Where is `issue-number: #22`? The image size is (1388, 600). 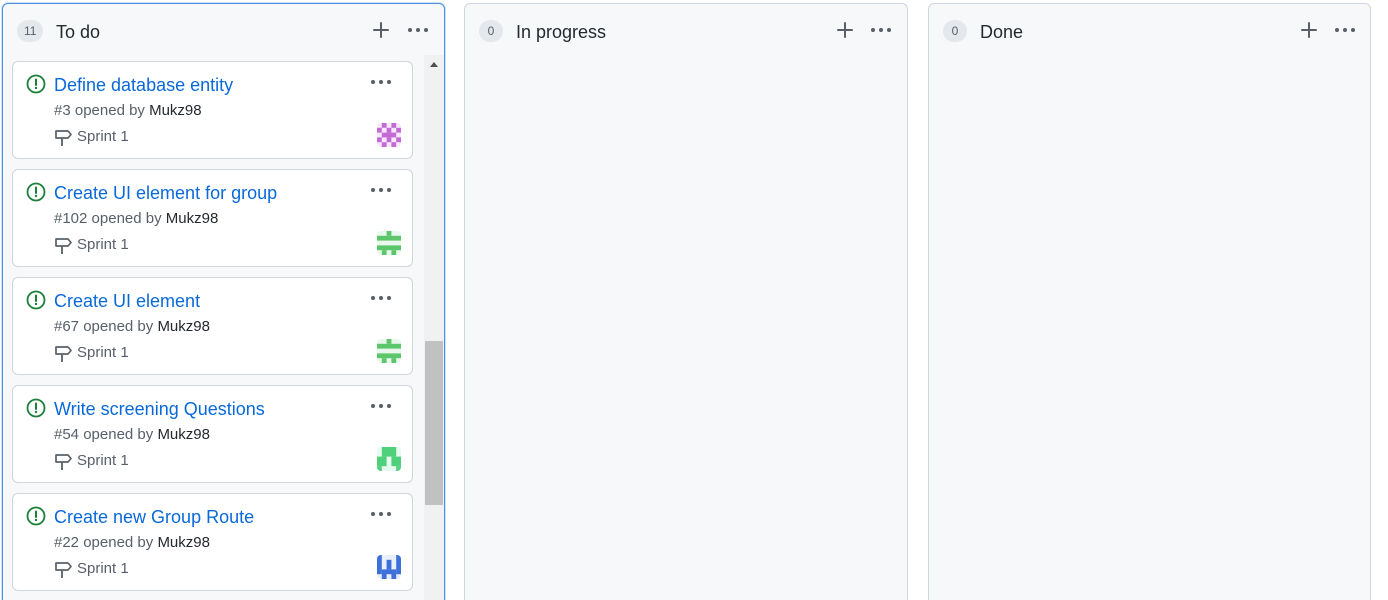
issue-number: #22 is located at coordinates (67, 542).